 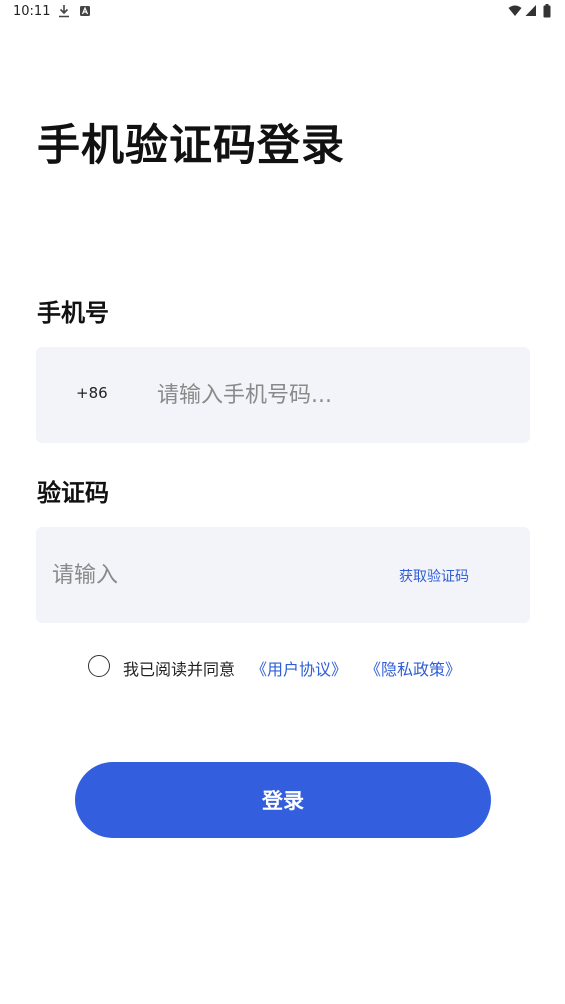 I want to click on get-code-button: 获取验证码, so click(x=434, y=576).